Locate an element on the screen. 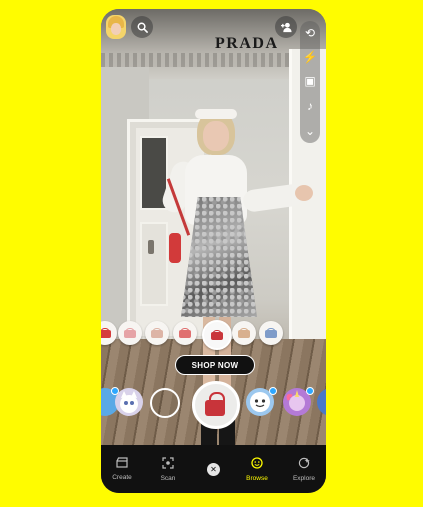  bitmoji-avatar is located at coordinates (116, 27).